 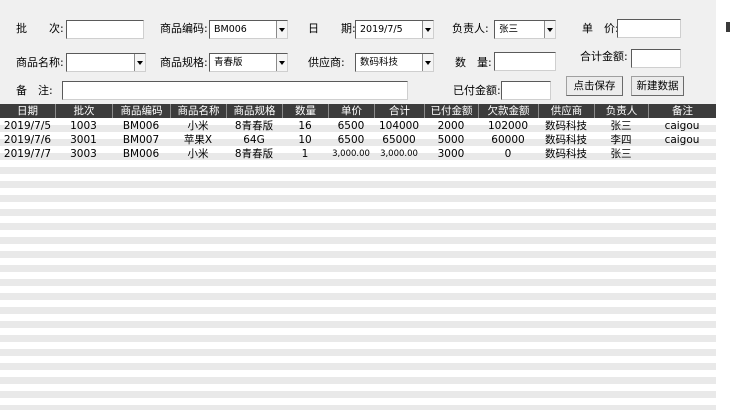 I want to click on supplier-select-value: 数码科技, so click(x=379, y=62).